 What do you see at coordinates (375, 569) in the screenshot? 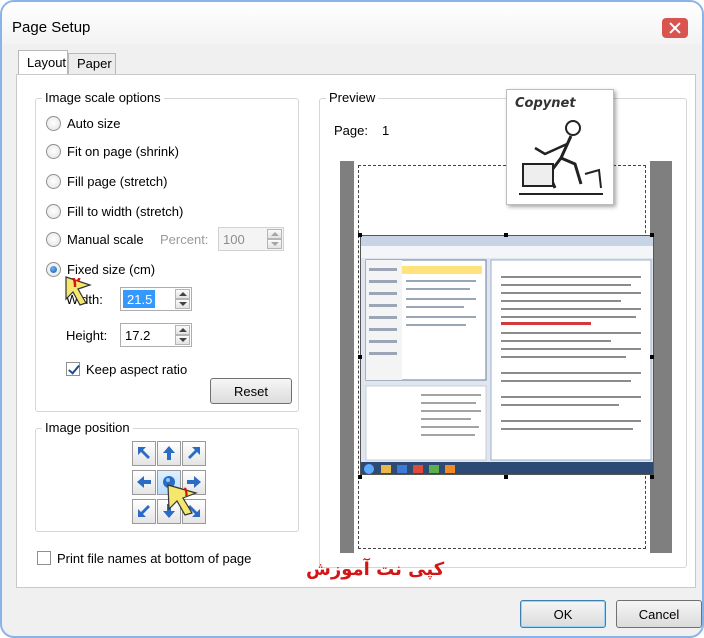
I see `footer-annotation: کپی نت آموزش` at bounding box center [375, 569].